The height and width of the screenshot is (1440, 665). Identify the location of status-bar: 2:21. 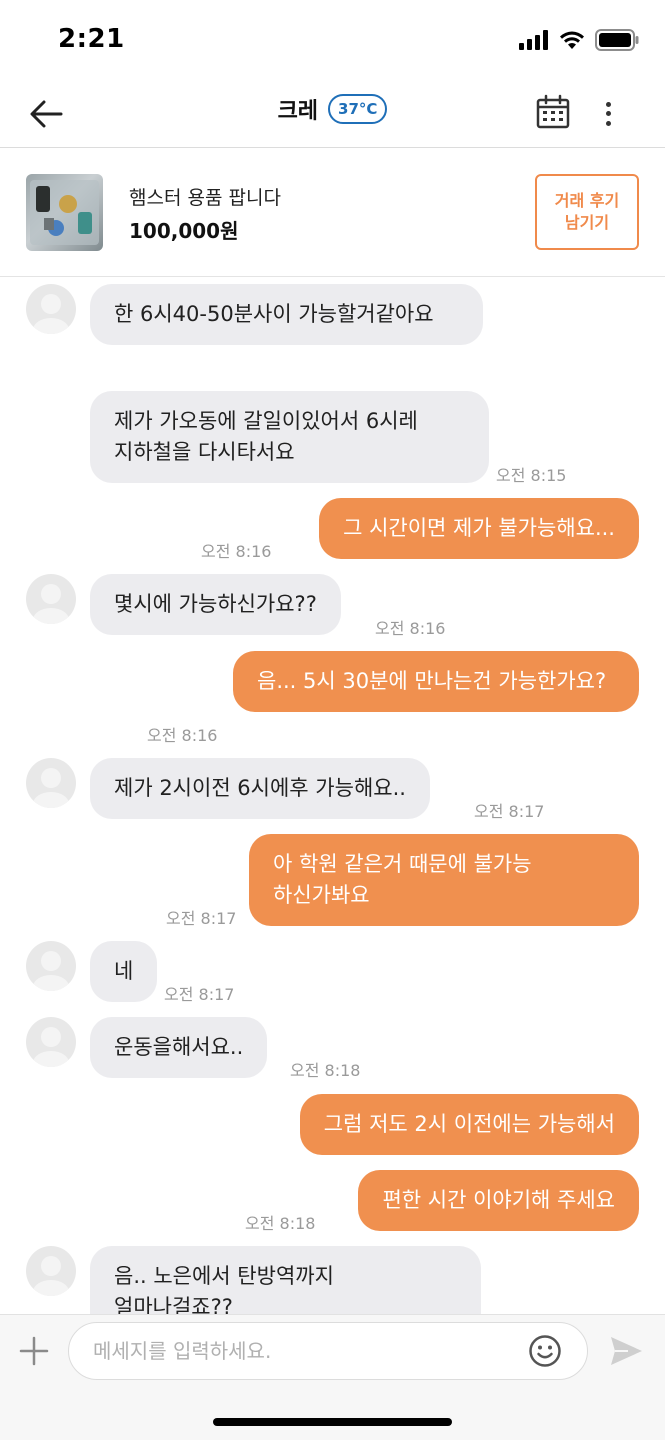
(332, 40).